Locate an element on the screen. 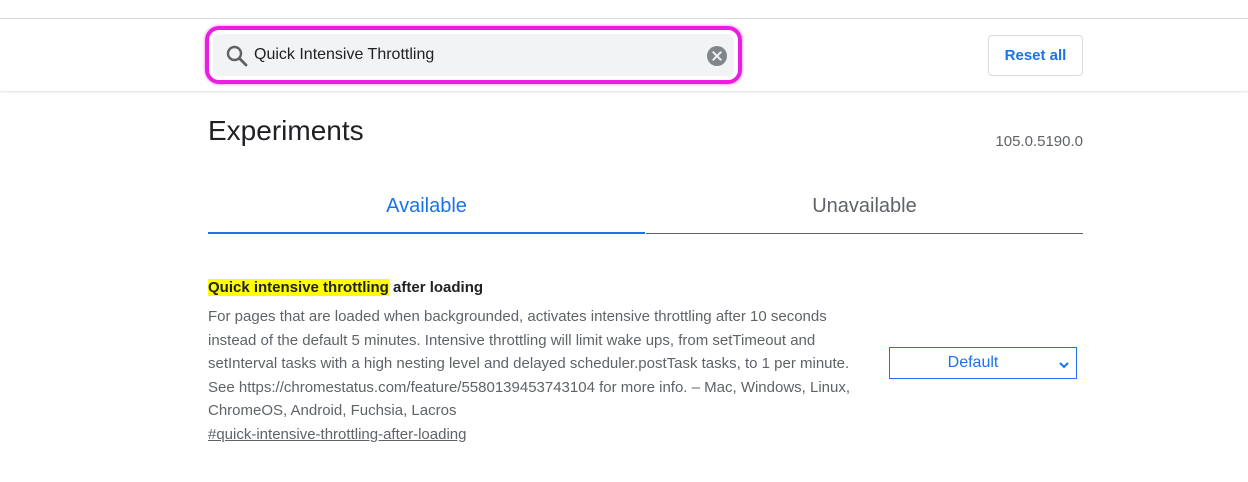  search-icon is located at coordinates (237, 56).